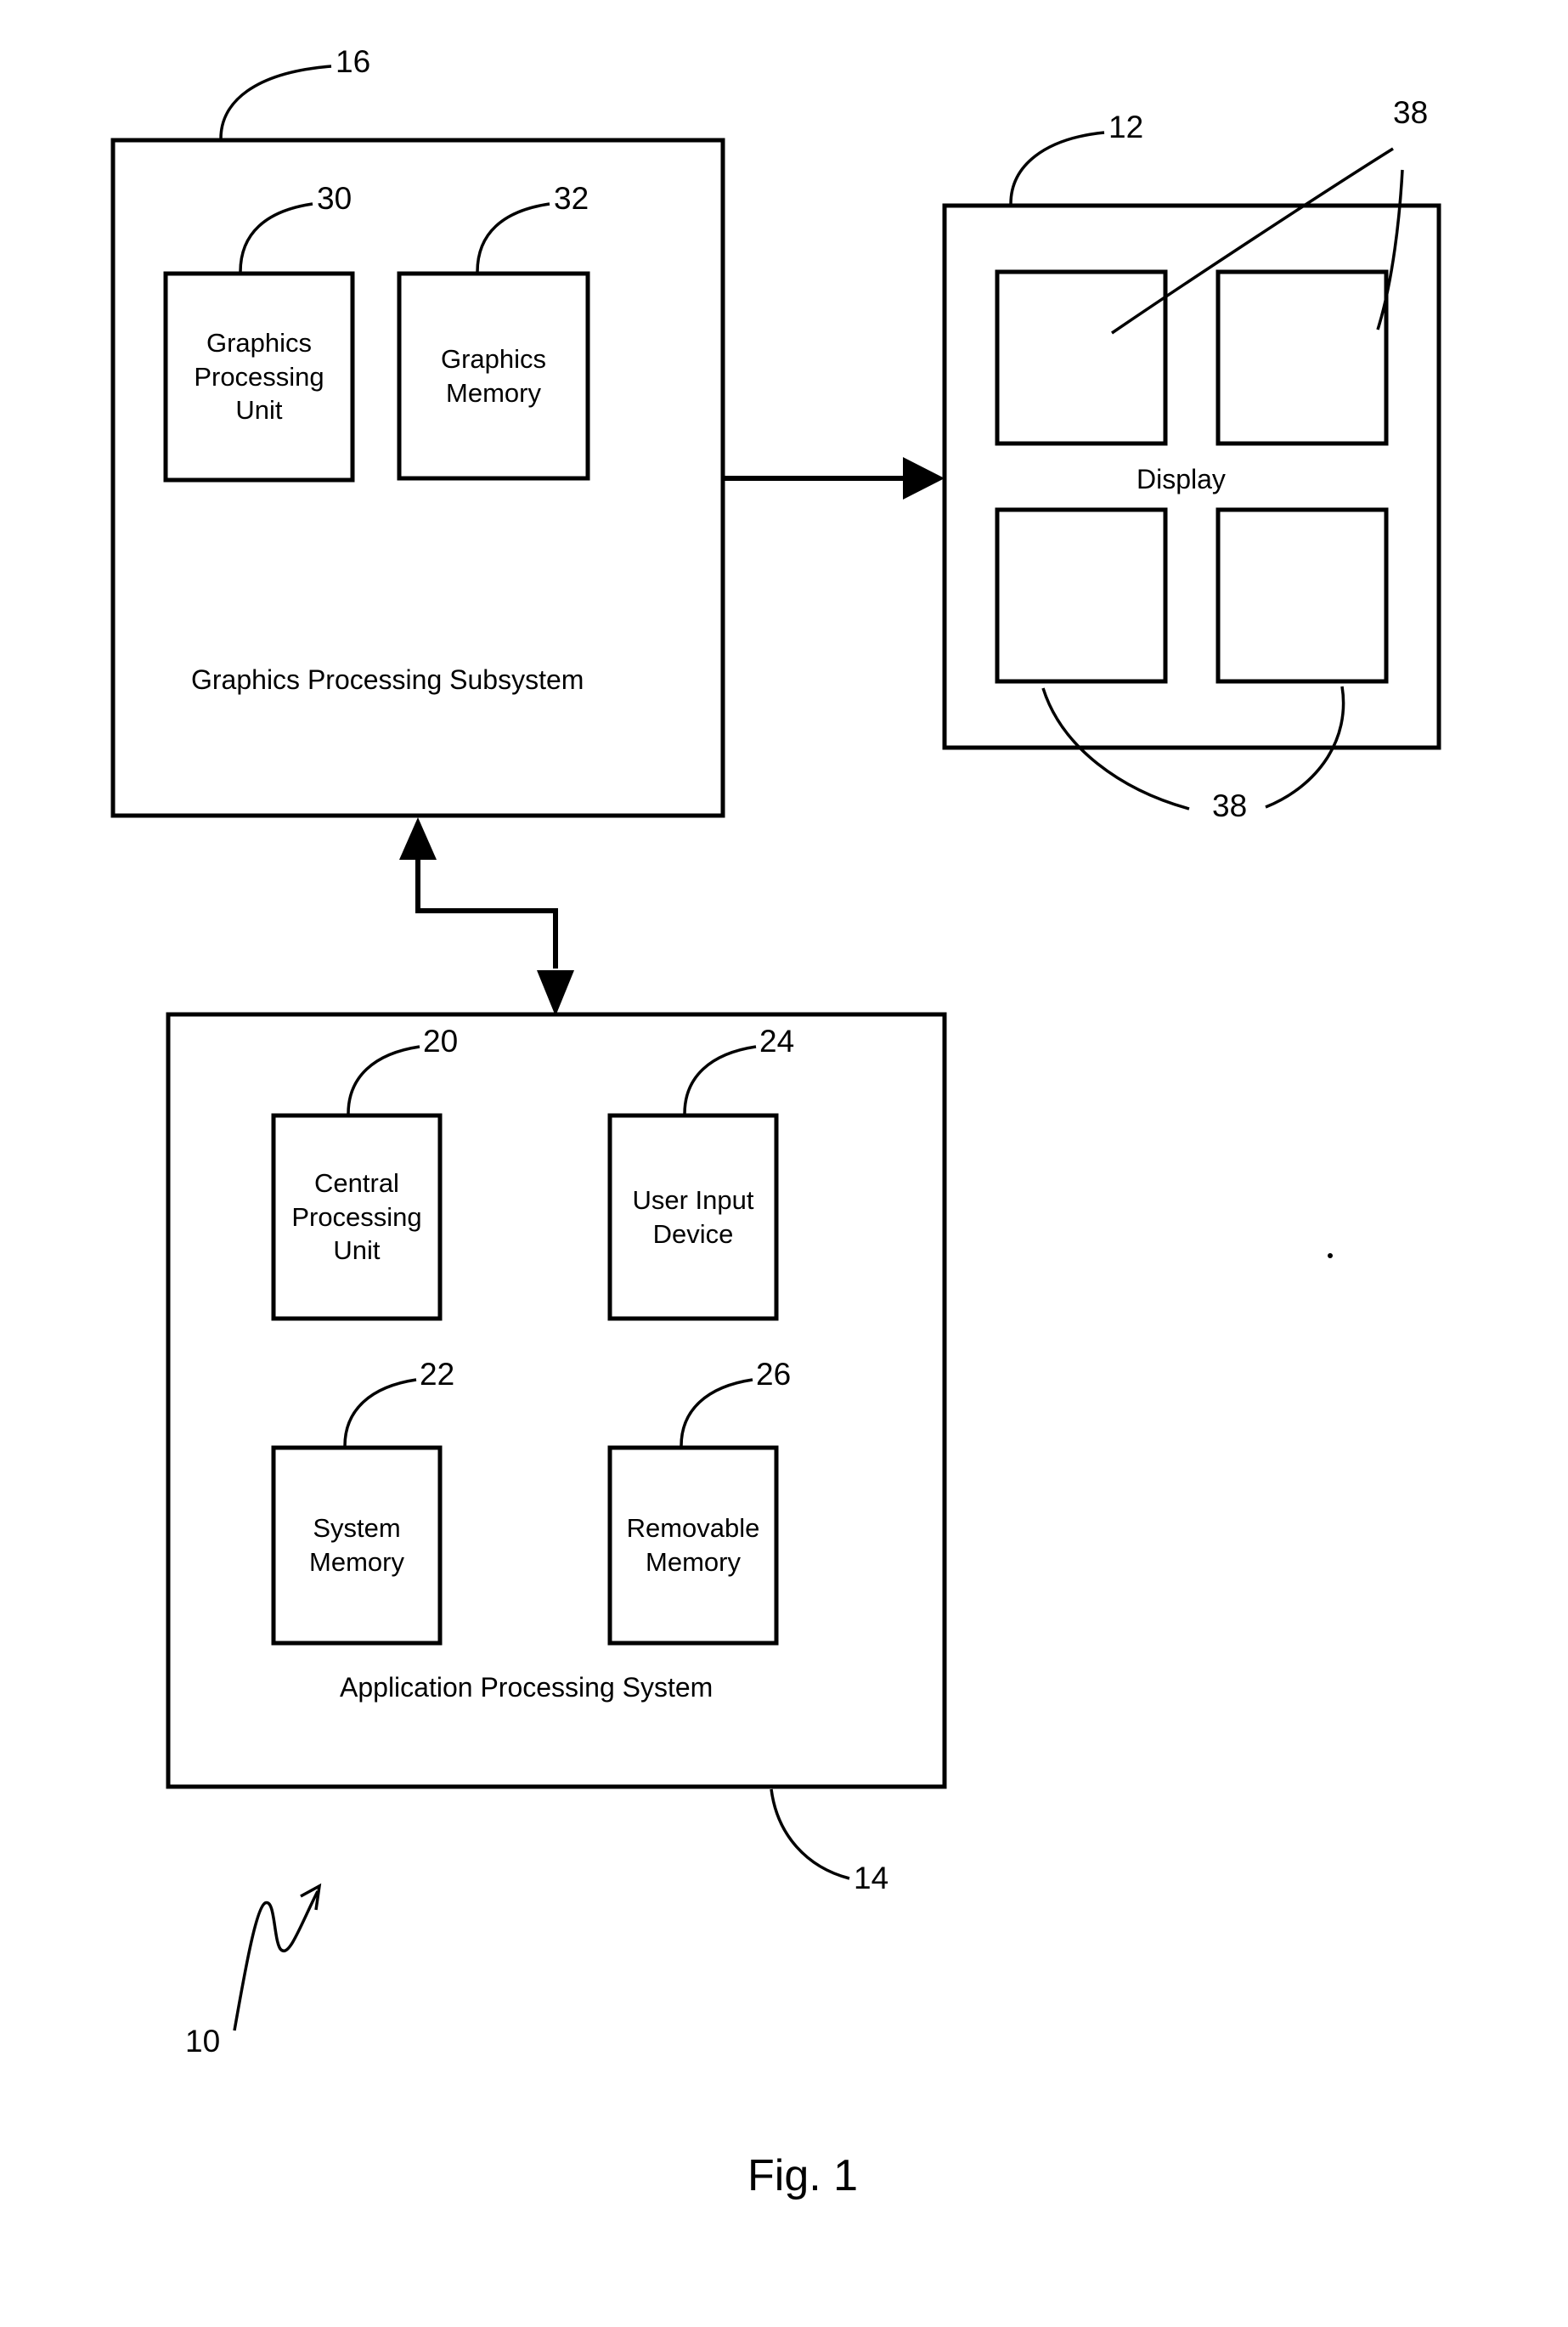  I want to click on arrow-graphics-to-display-head, so click(924, 478).